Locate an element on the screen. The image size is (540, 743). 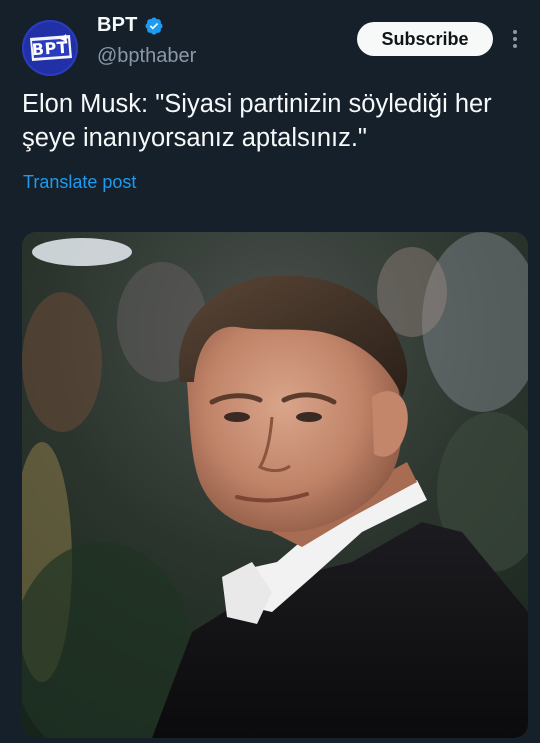
author-name-row: BPT is located at coordinates (130, 25).